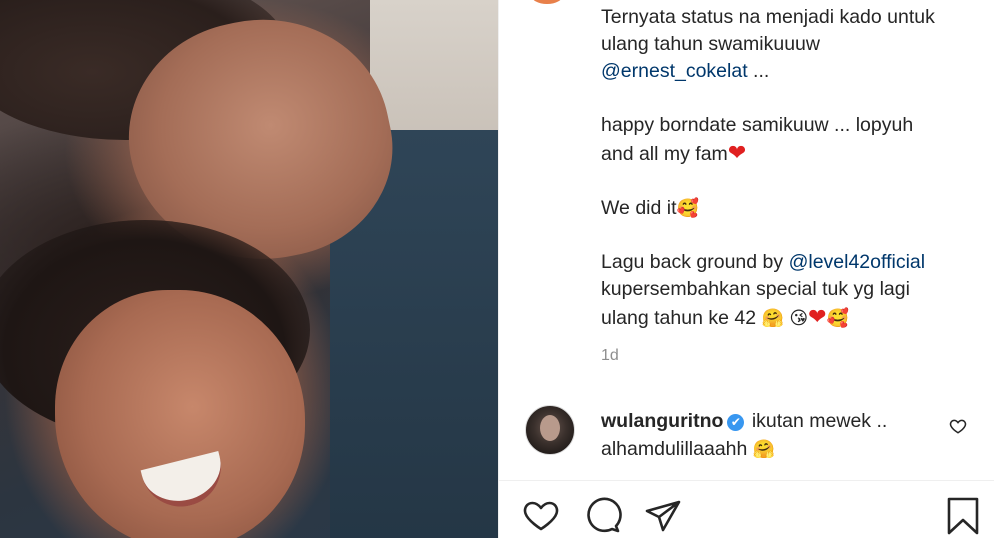 This screenshot has height=541, width=994. What do you see at coordinates (639, 208) in the screenshot?
I see `caption-text: We did it` at bounding box center [639, 208].